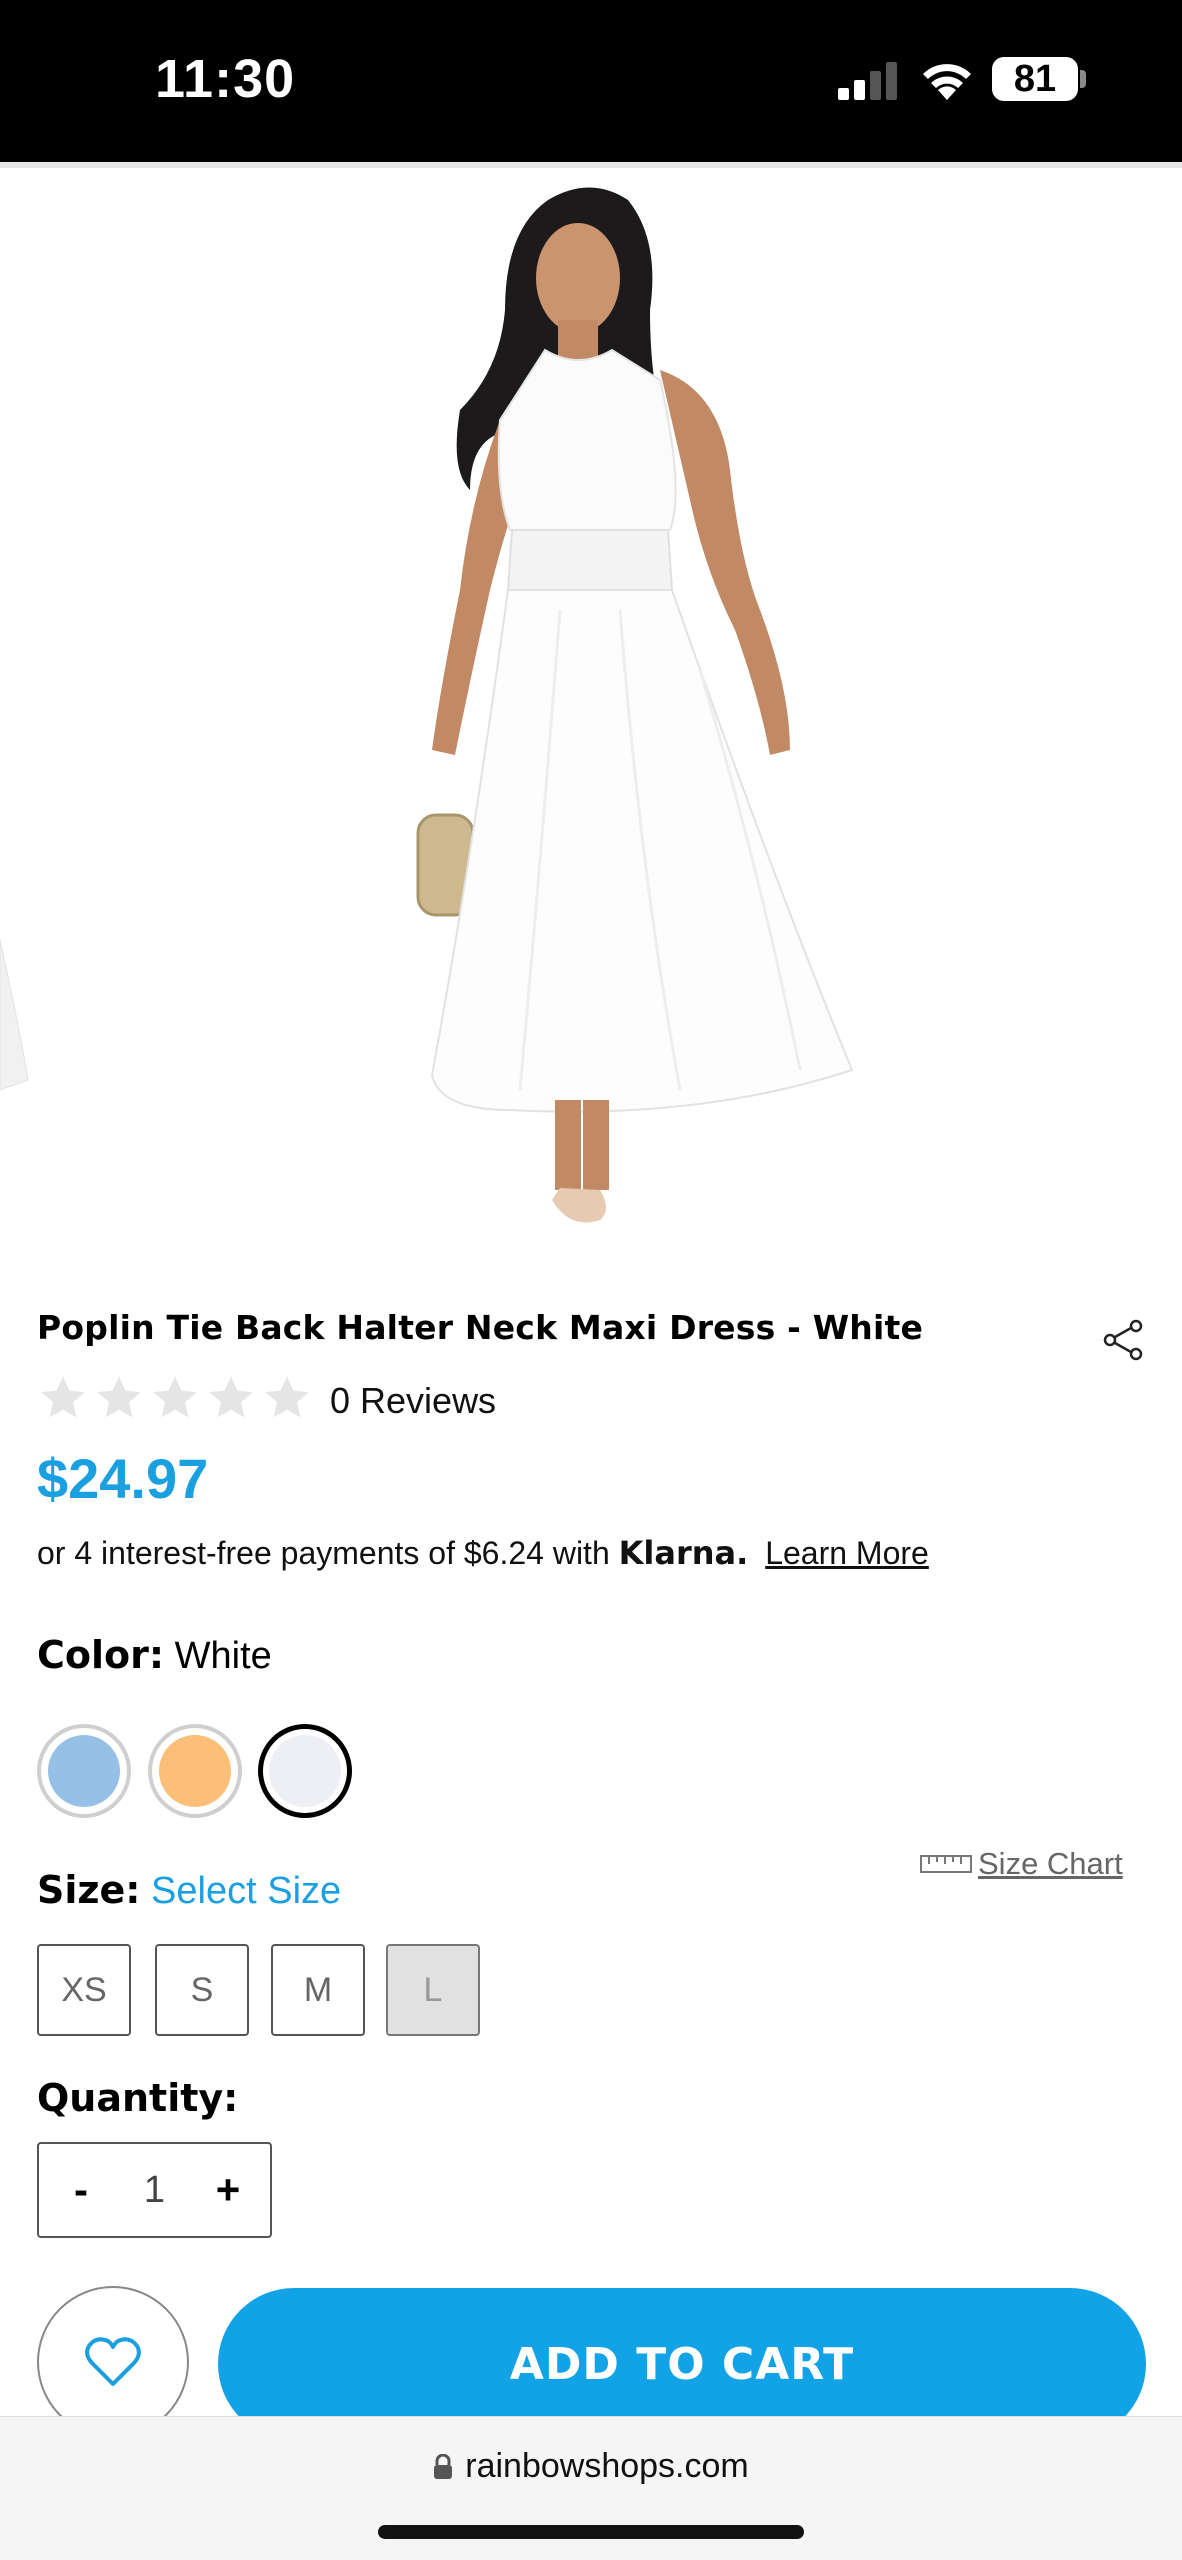 Image resolution: width=1182 pixels, height=2560 pixels. Describe the element at coordinates (246, 1891) in the screenshot. I see `select-size-prompt: Select Size` at that location.